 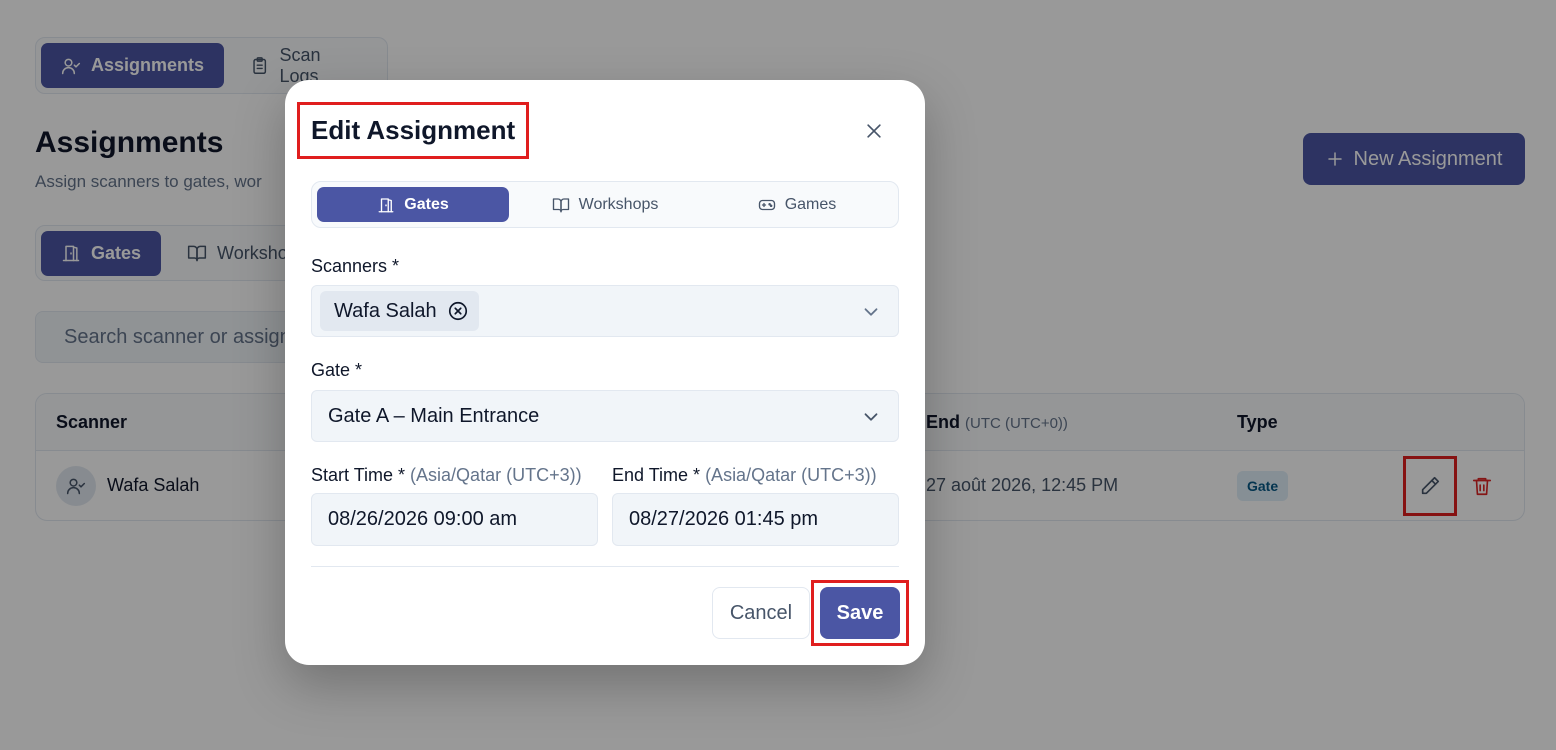 I want to click on dialog-tab-workshops: Workshops, so click(x=605, y=204).